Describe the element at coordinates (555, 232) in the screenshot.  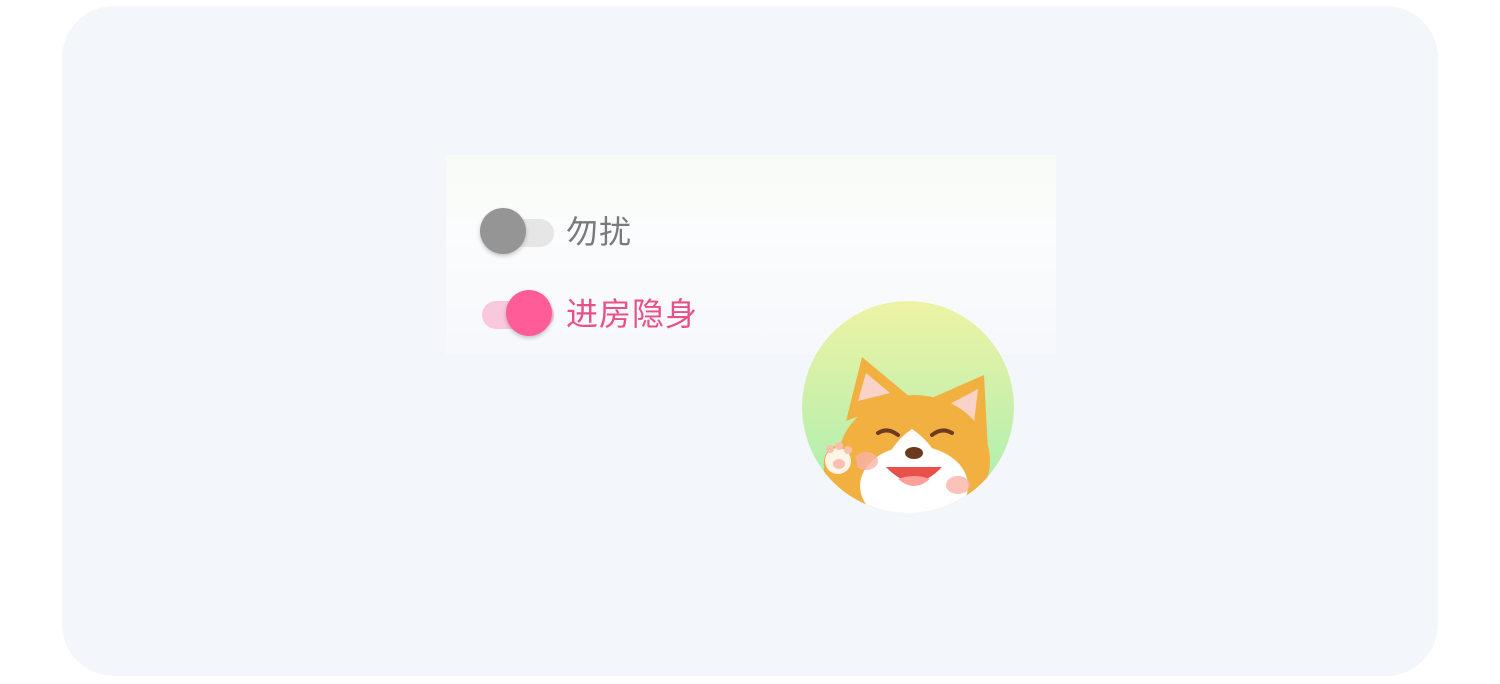
I see `do-not-disturb-row: 勿扰` at that location.